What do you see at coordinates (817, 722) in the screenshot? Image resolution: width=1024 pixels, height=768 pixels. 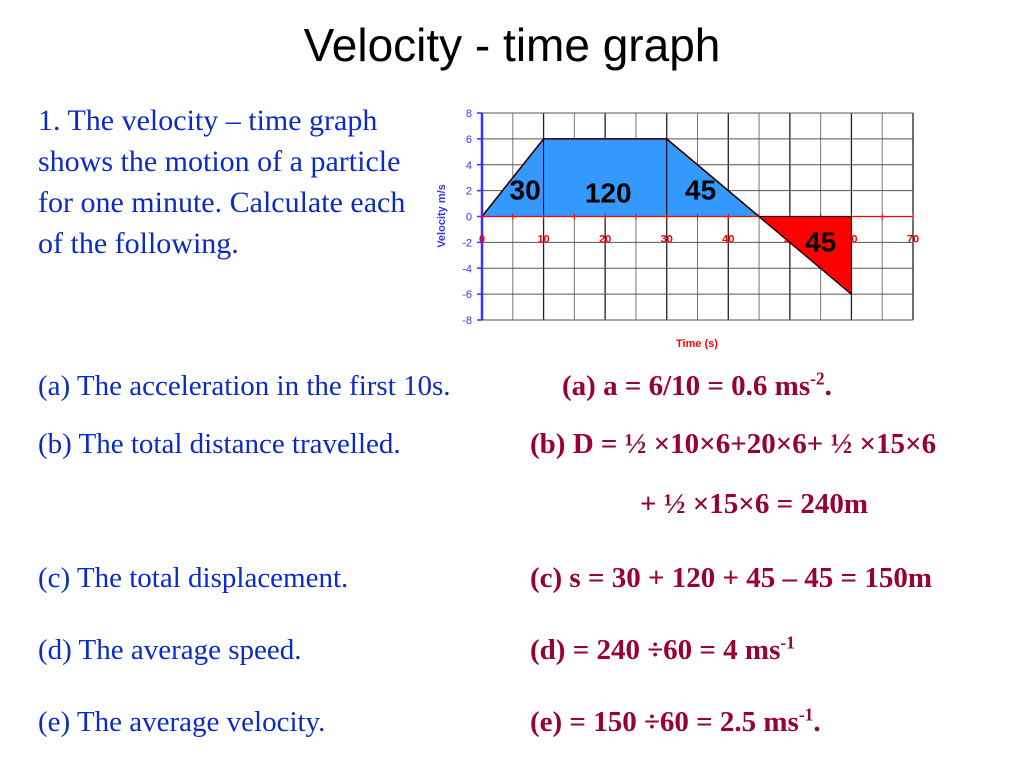 I see `answer-e-tail: .` at bounding box center [817, 722].